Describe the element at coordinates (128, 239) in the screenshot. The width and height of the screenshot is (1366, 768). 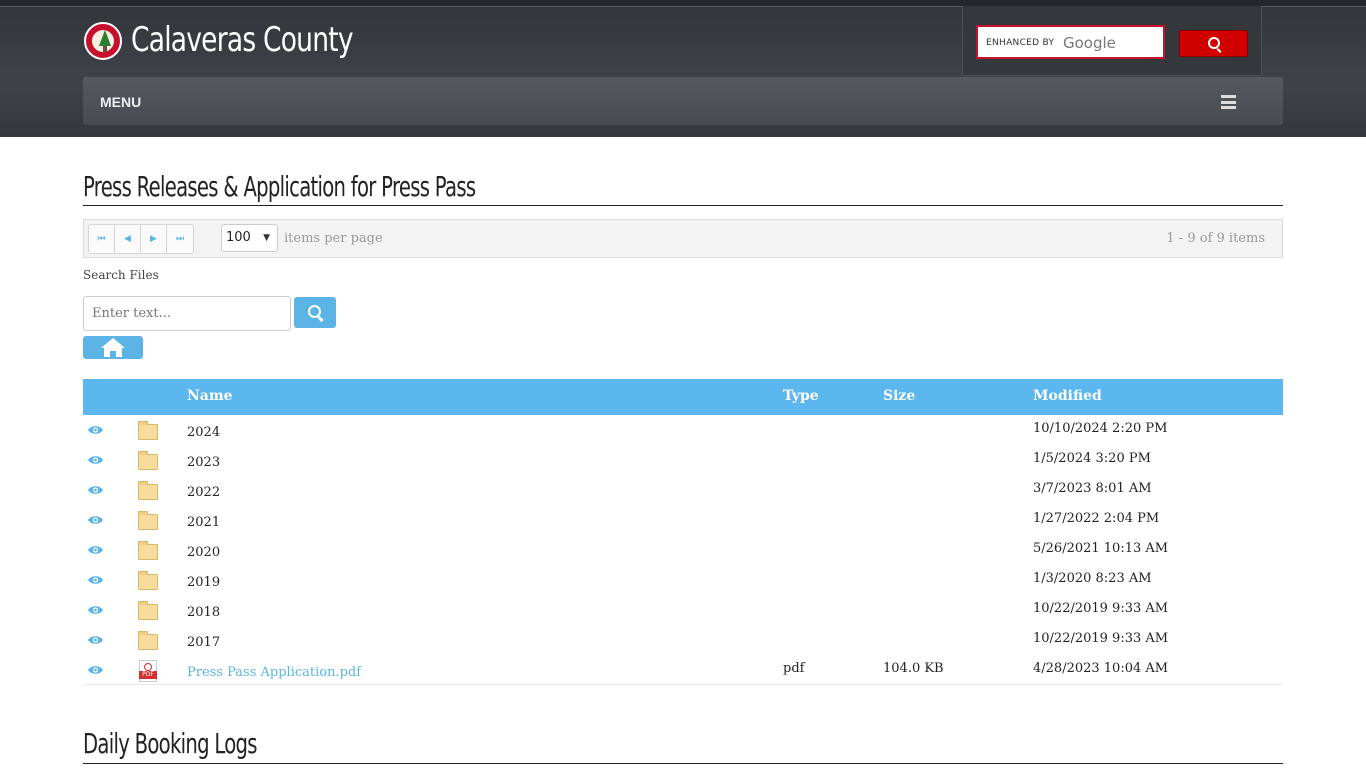
I see `previous-page-icon: ◀` at that location.